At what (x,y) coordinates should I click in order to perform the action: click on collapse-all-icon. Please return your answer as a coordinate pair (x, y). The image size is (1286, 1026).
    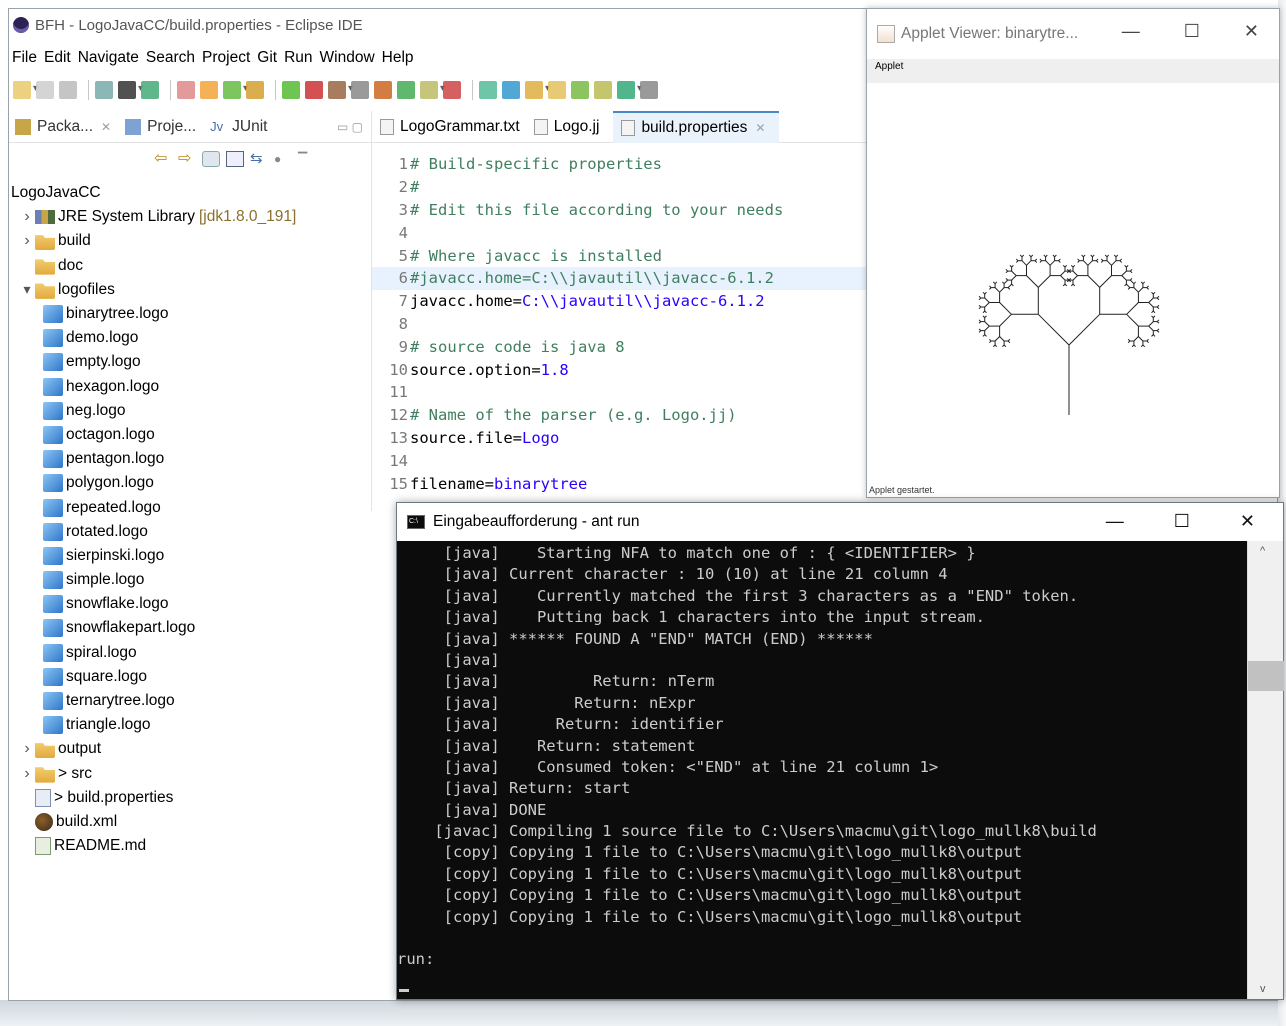
    Looking at the image, I should click on (235, 159).